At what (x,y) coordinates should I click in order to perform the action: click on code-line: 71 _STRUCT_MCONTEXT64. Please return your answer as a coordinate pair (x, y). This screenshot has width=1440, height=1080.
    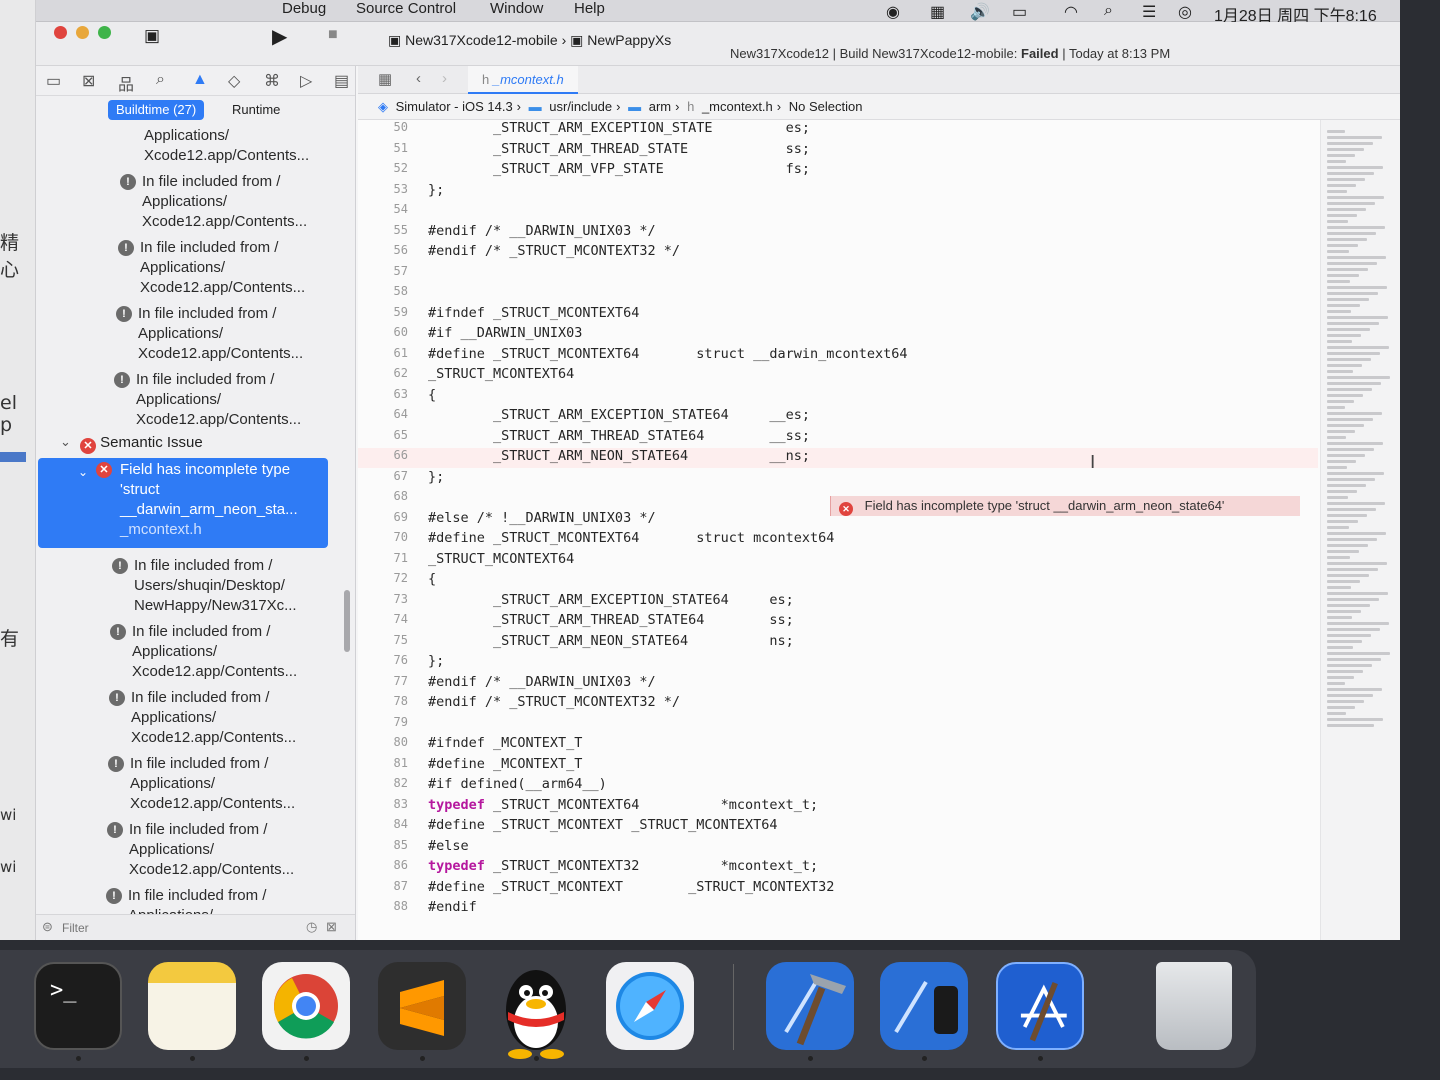
    Looking at the image, I should click on (838, 561).